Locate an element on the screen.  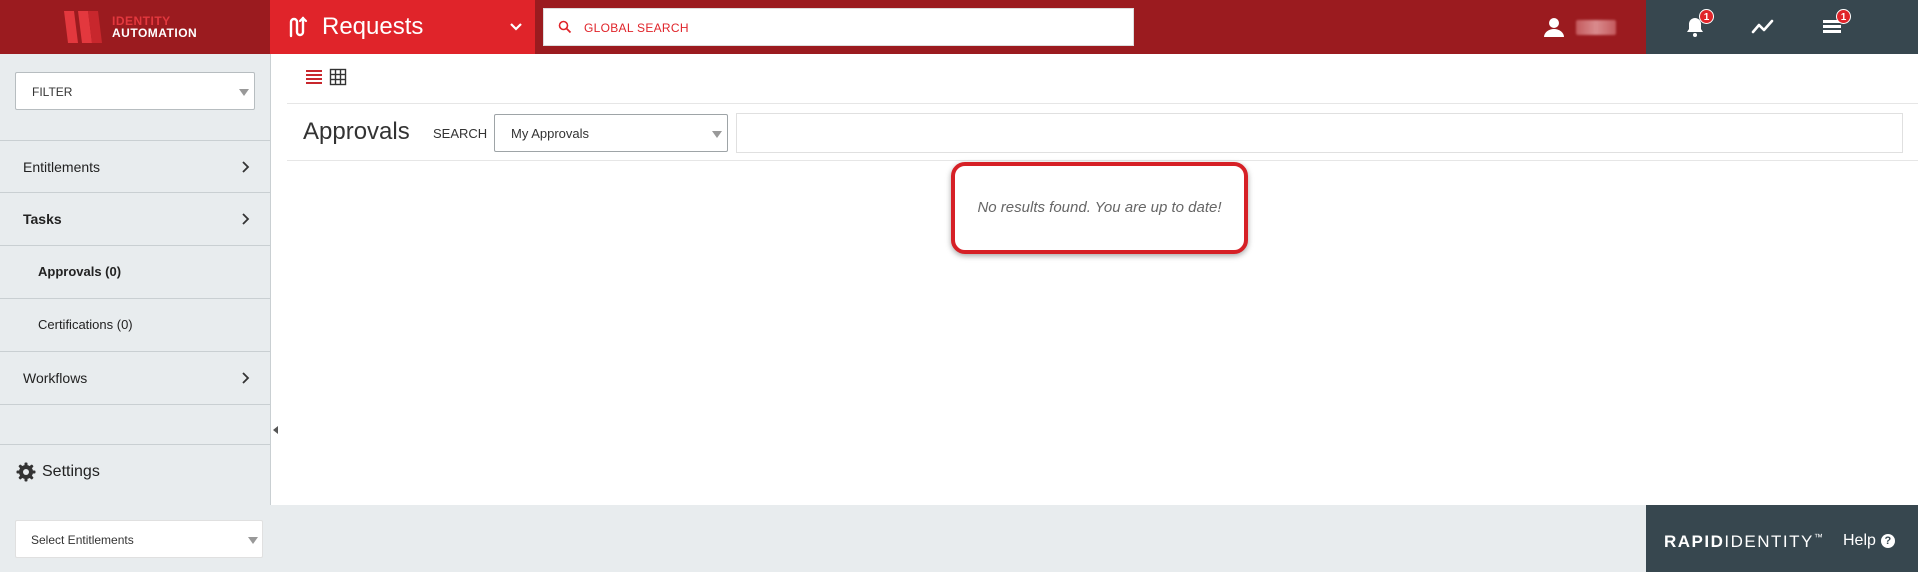
global-search-input: GLOBAL SEARCH is located at coordinates (838, 27).